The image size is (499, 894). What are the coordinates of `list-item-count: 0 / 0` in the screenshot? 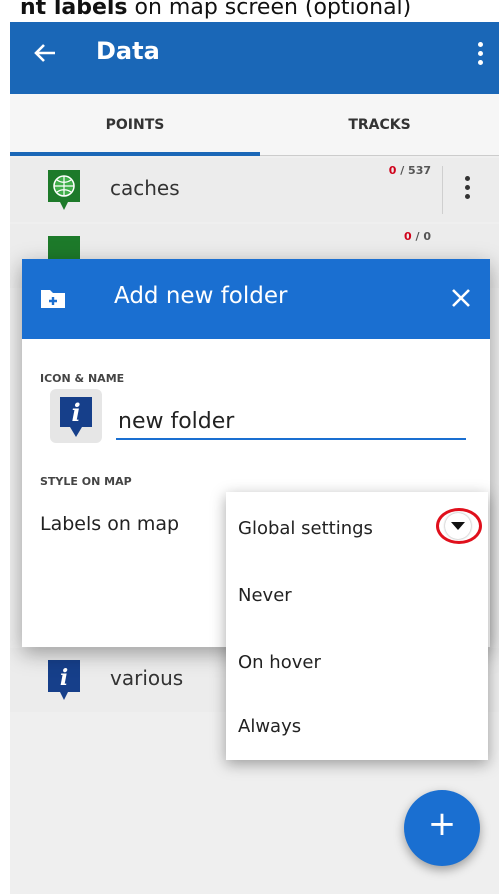 It's located at (417, 236).